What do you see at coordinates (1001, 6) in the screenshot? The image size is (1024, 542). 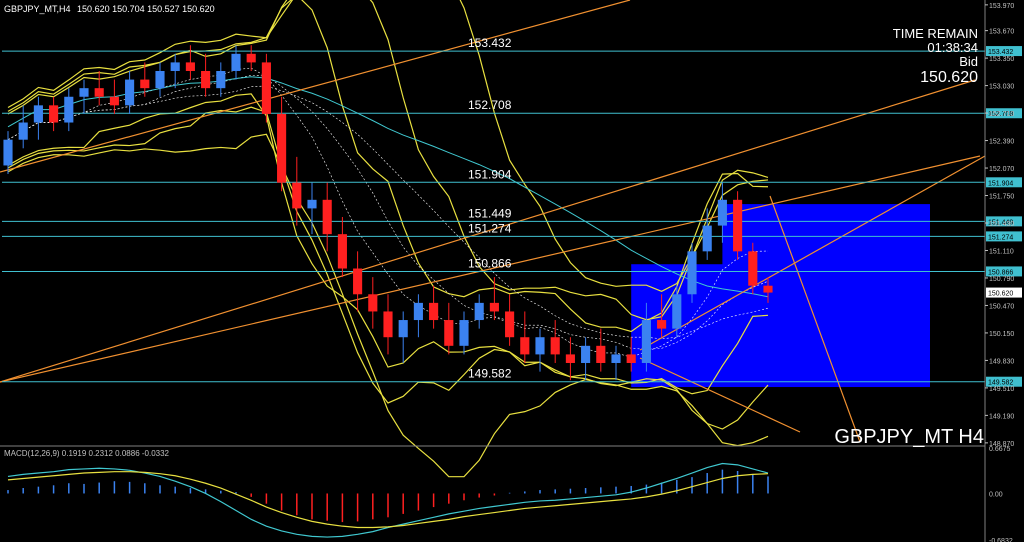 I see `axis-tick-label: 153.970` at bounding box center [1001, 6].